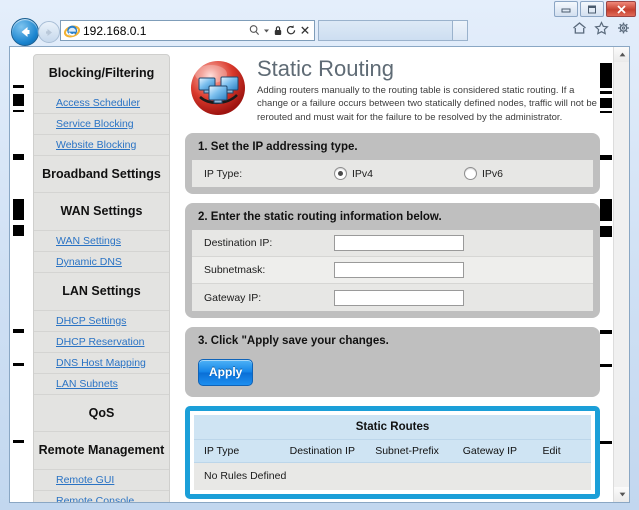 The image size is (639, 510). I want to click on sidebar-item-lan-subnets: LAN Subnets, so click(101, 384).